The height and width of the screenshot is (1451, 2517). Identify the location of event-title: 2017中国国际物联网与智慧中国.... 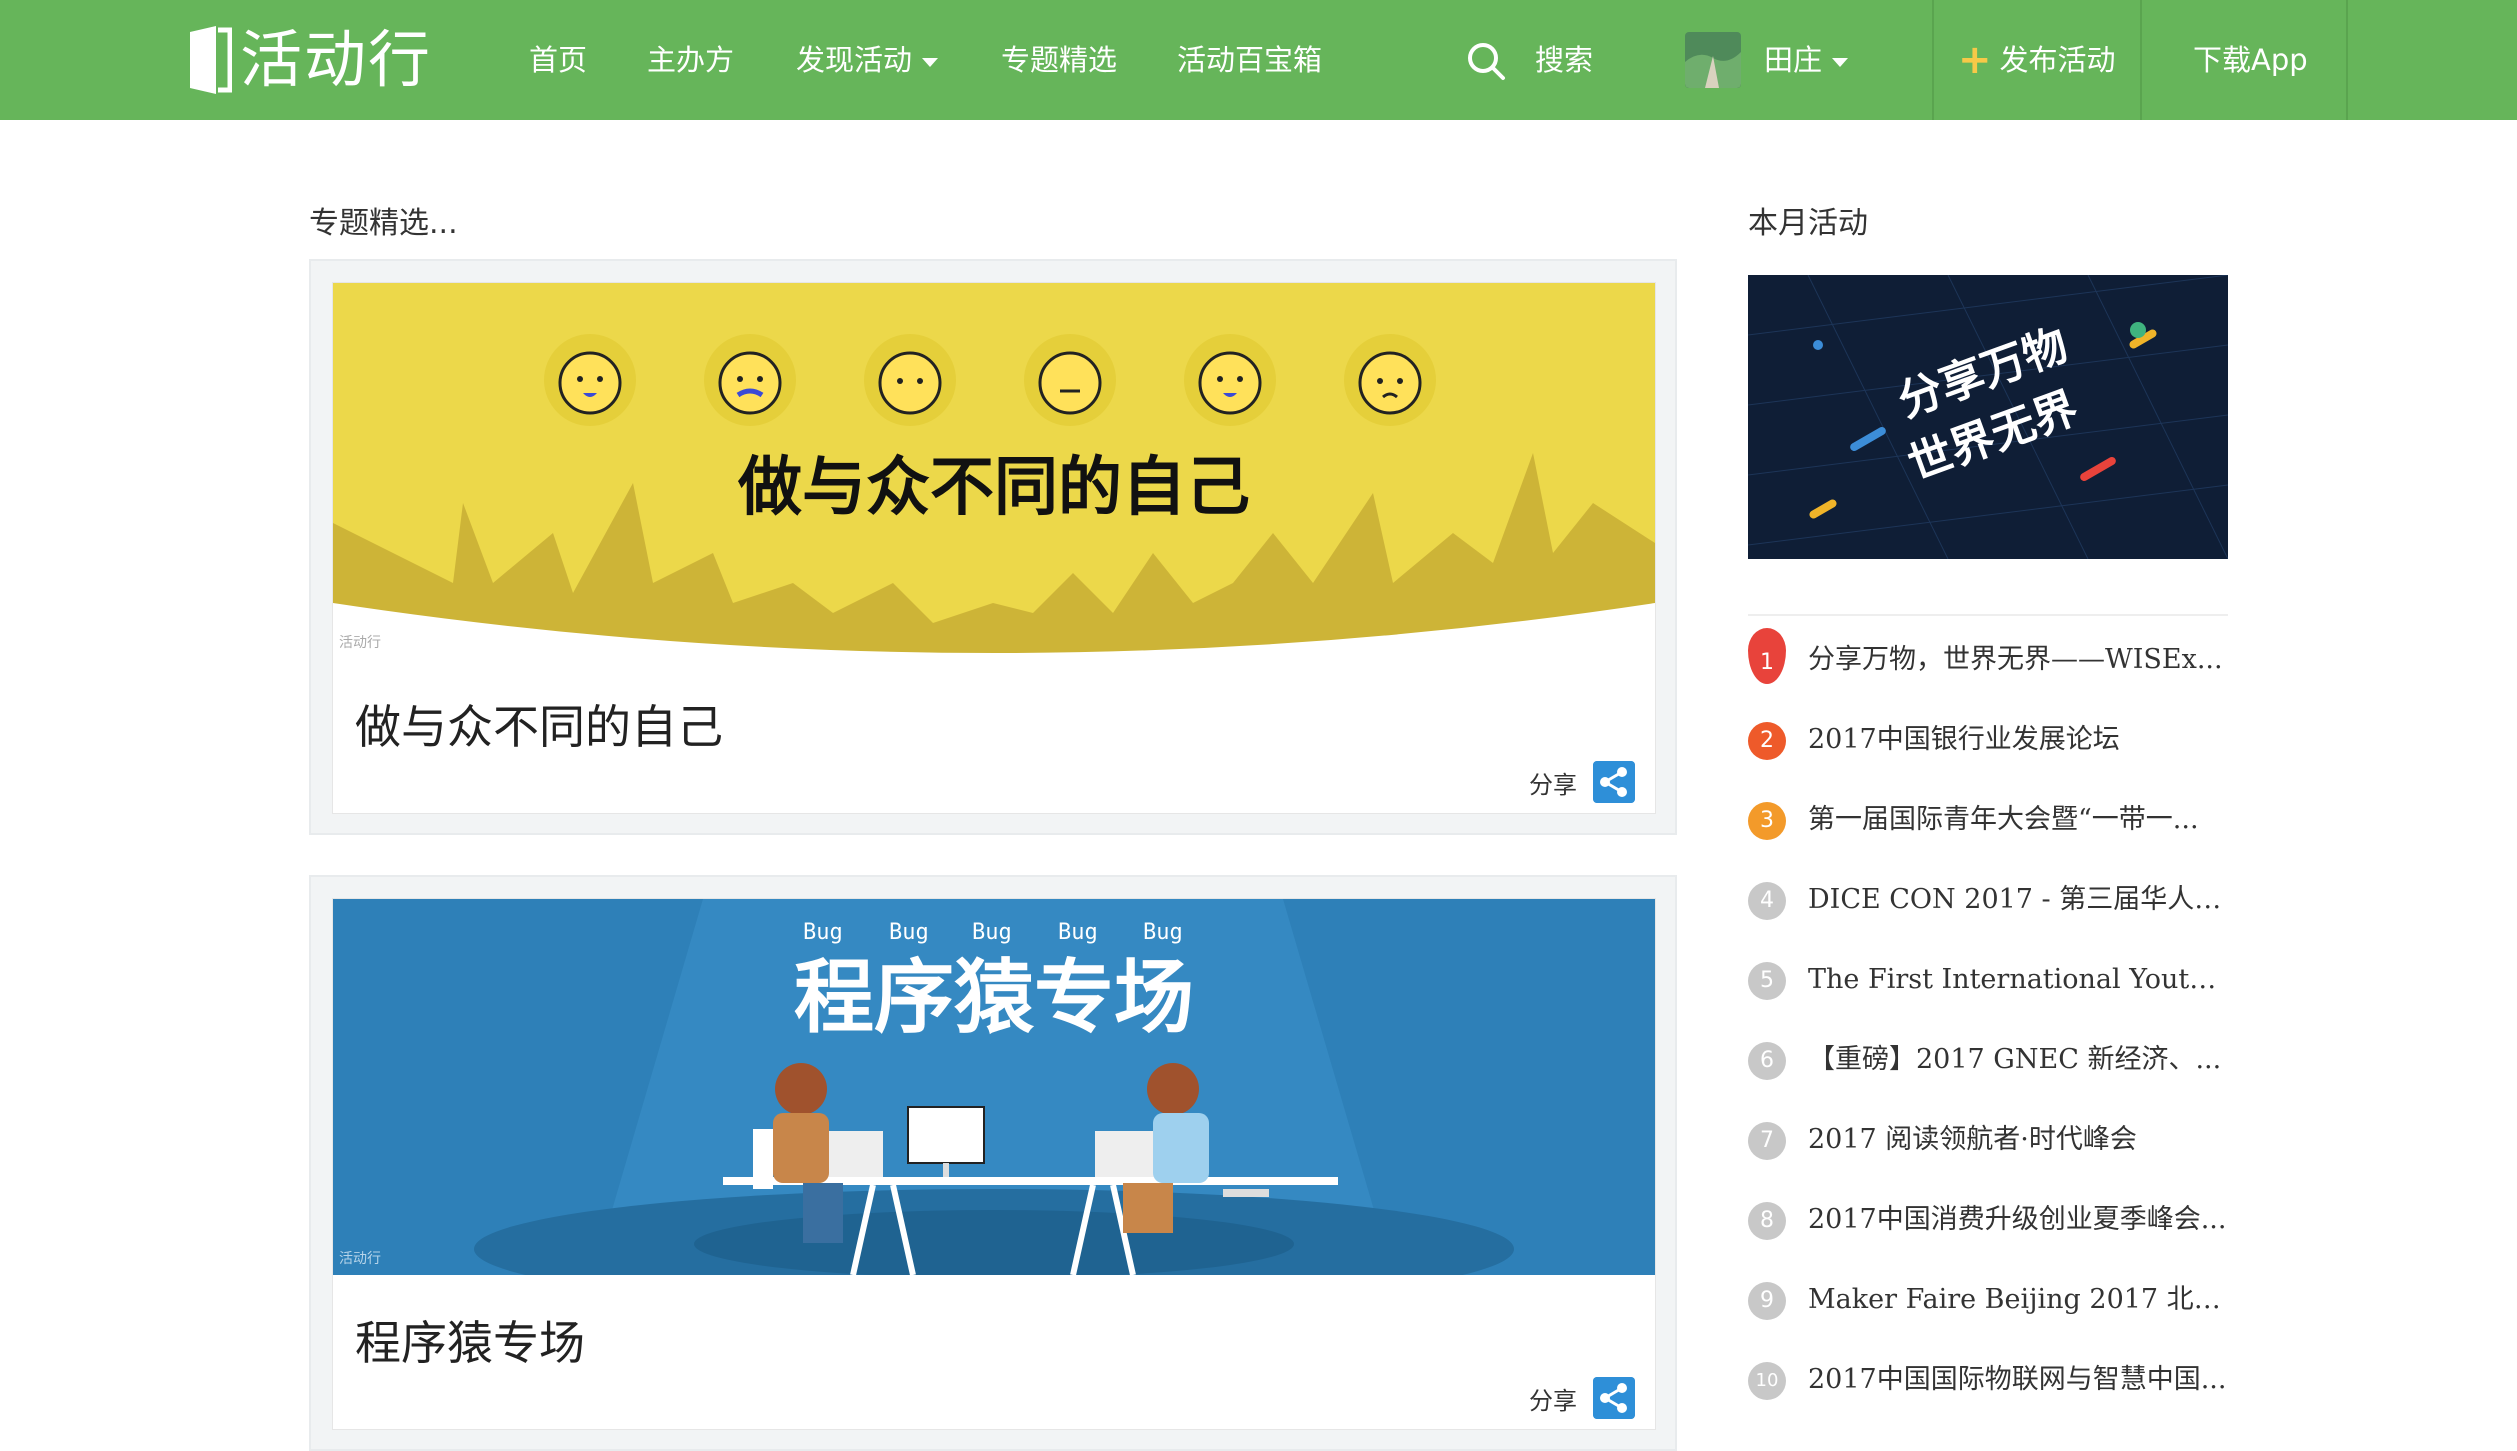
(2019, 1380).